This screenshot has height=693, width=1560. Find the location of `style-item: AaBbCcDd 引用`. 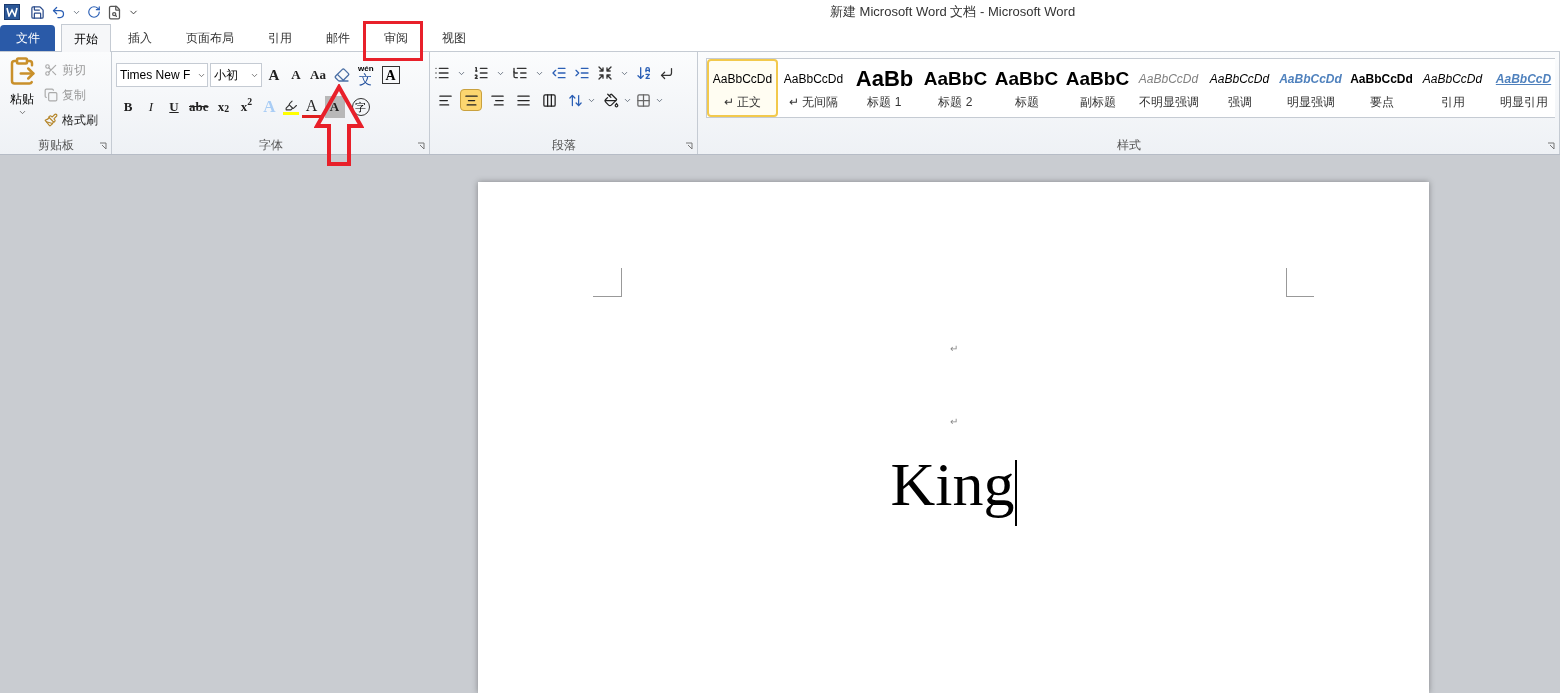

style-item: AaBbCcDd 引用 is located at coordinates (1452, 88).